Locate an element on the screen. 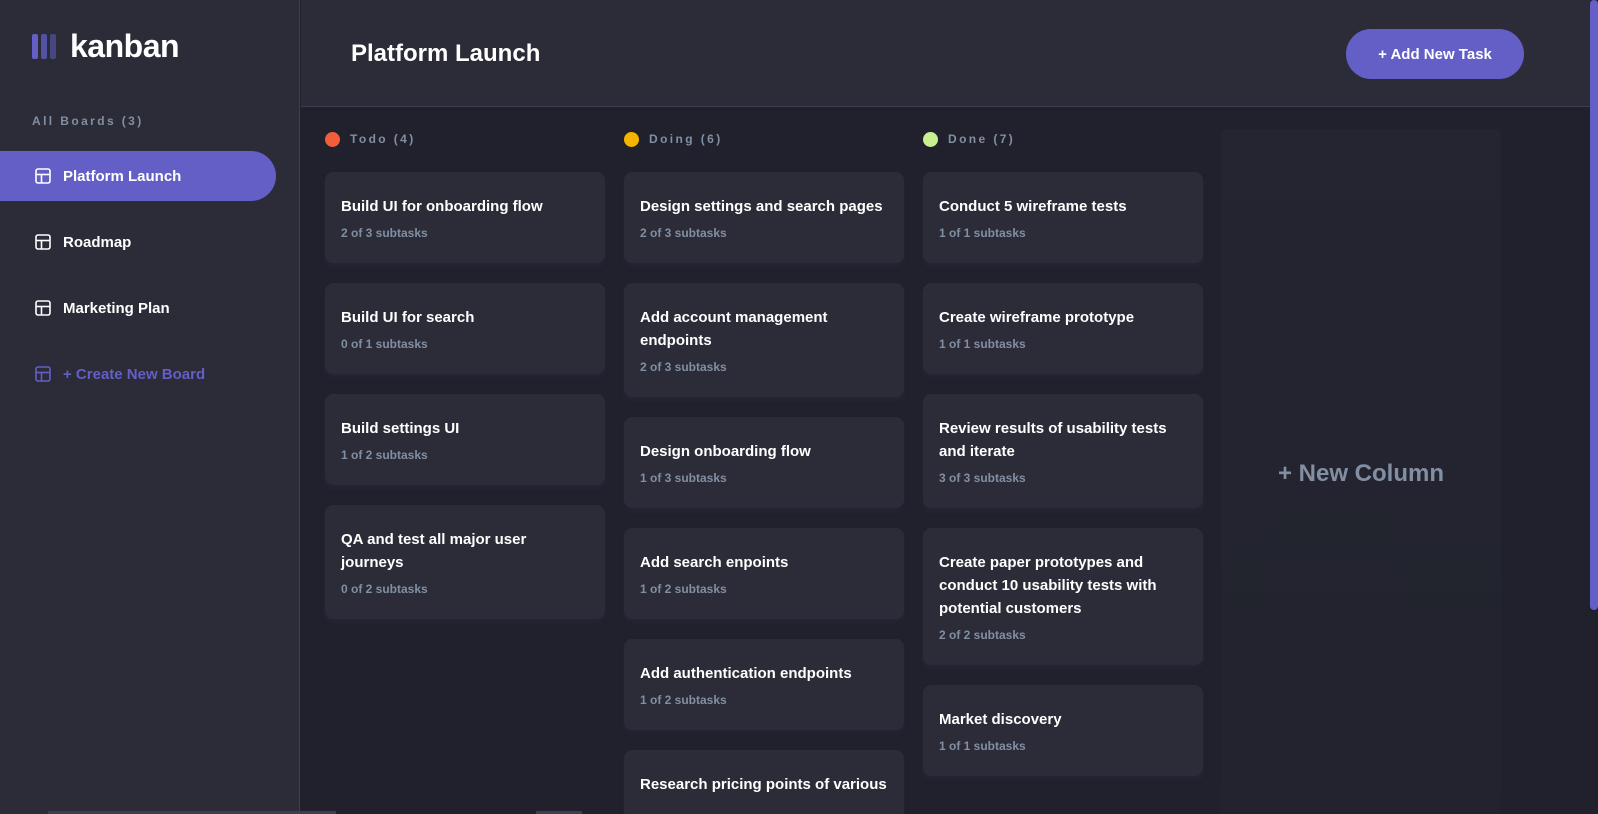 The image size is (1598, 814). column-title: Doing (6) is located at coordinates (686, 139).